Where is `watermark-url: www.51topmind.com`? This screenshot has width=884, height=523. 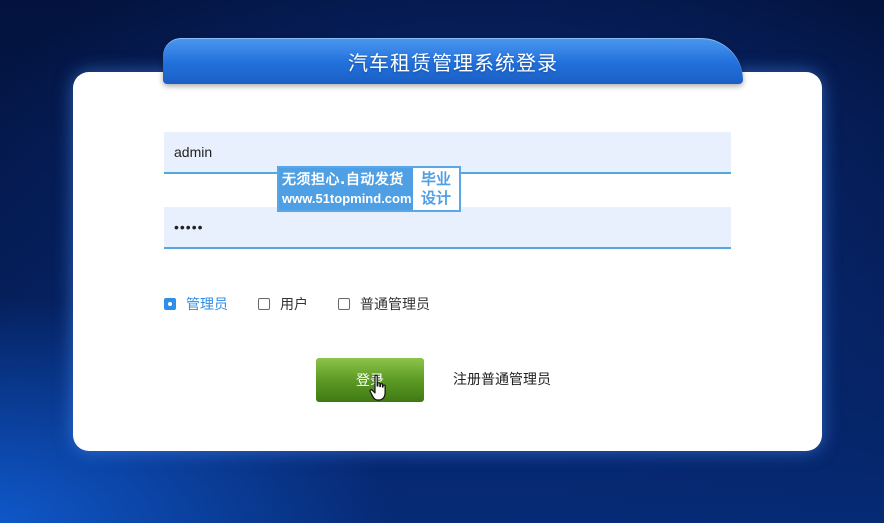
watermark-url: www.51topmind.com is located at coordinates (347, 198).